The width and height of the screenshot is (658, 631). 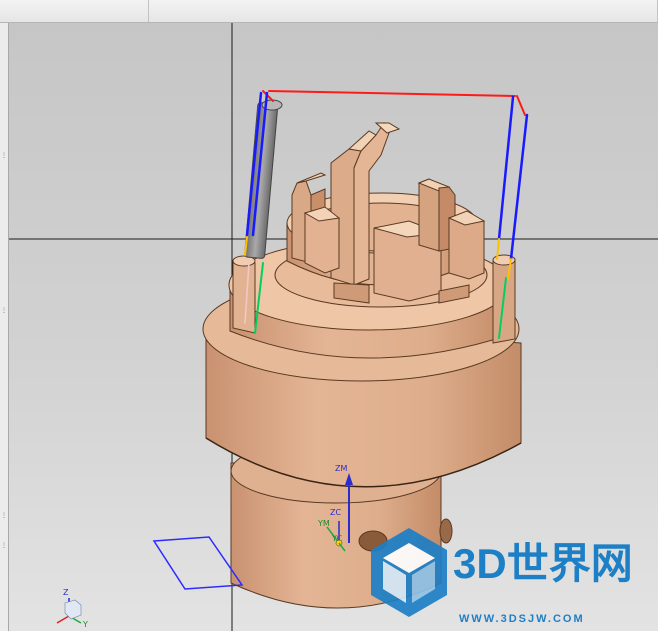 I want to click on toolpath-cut-right-b, so click(x=519, y=187).